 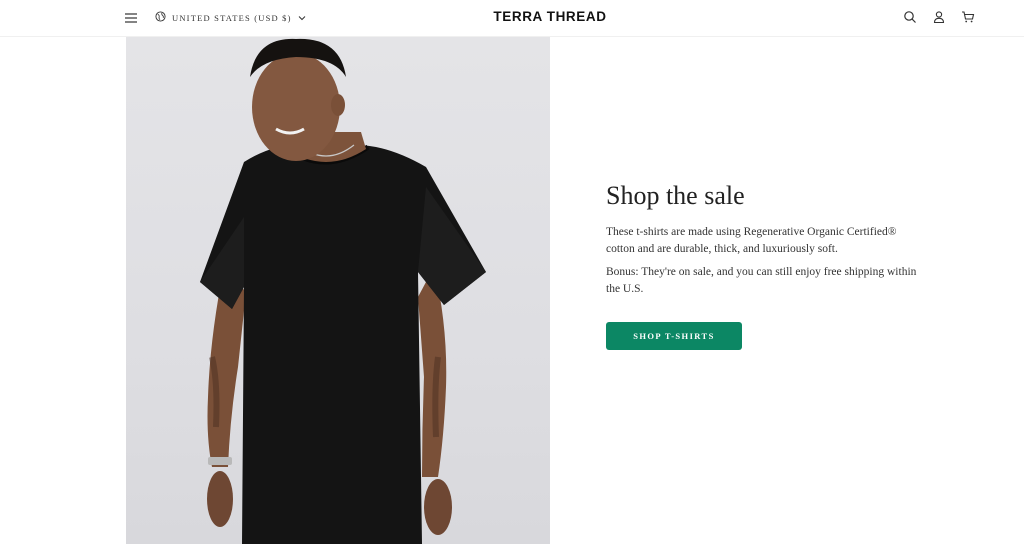 What do you see at coordinates (674, 336) in the screenshot?
I see `shop-t-shirts-button: SHOP T-SHIRTS` at bounding box center [674, 336].